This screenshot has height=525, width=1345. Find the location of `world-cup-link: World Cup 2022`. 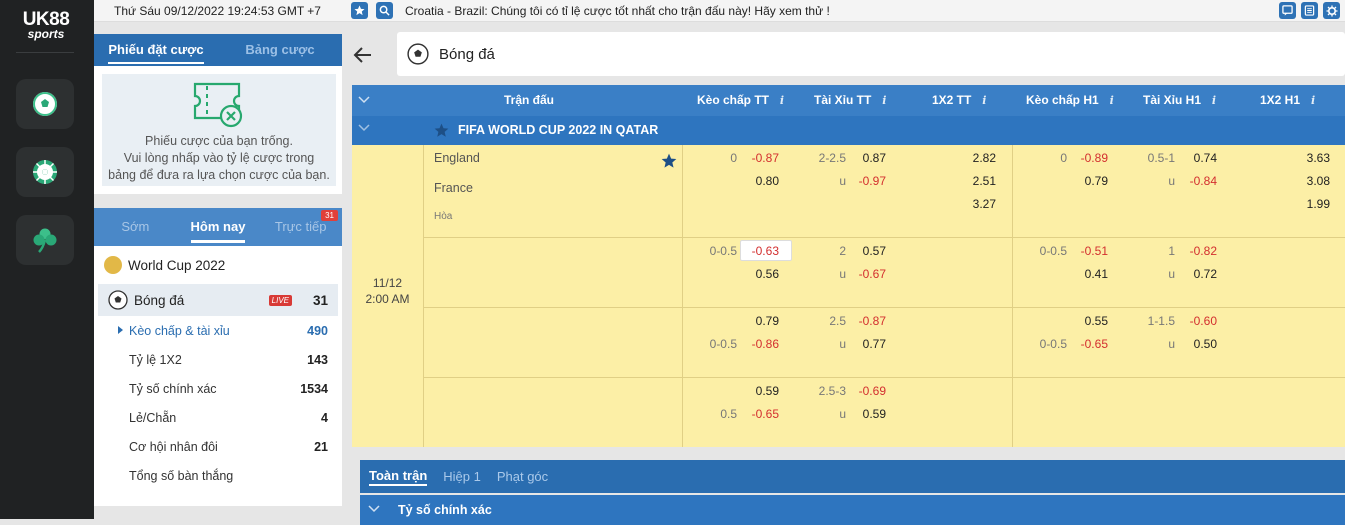

world-cup-link: World Cup 2022 is located at coordinates (218, 265).